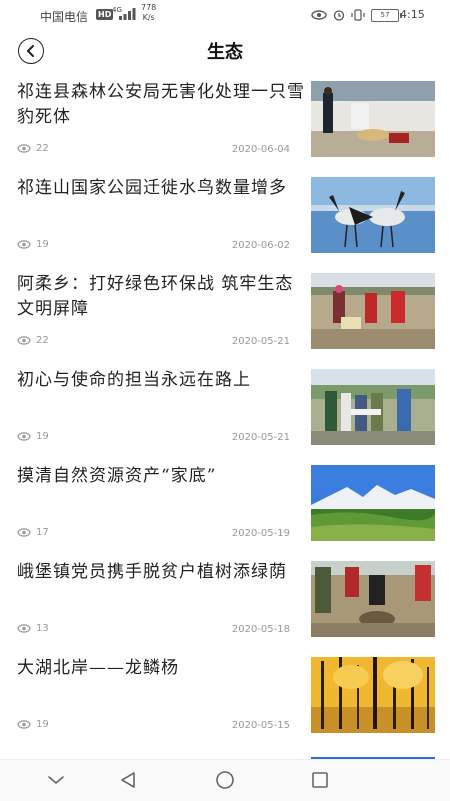 The image size is (450, 801). Describe the element at coordinates (149, 7) in the screenshot. I see `net-speed-value: 778` at that location.